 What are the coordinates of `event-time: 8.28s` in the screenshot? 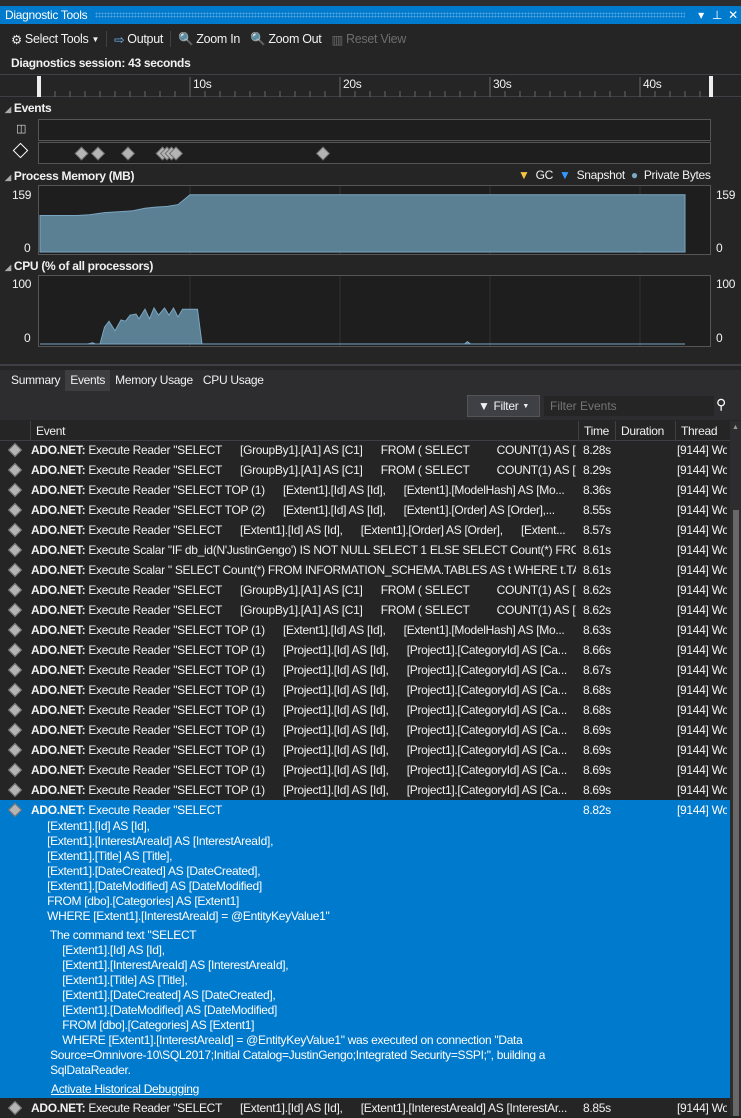 It's located at (597, 450).